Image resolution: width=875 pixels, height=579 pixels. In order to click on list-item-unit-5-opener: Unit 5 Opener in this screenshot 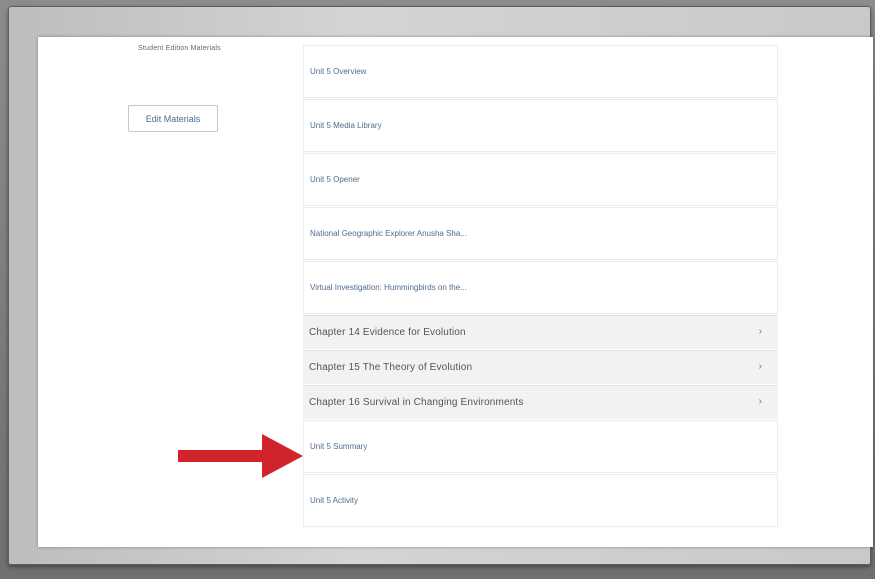, I will do `click(540, 179)`.